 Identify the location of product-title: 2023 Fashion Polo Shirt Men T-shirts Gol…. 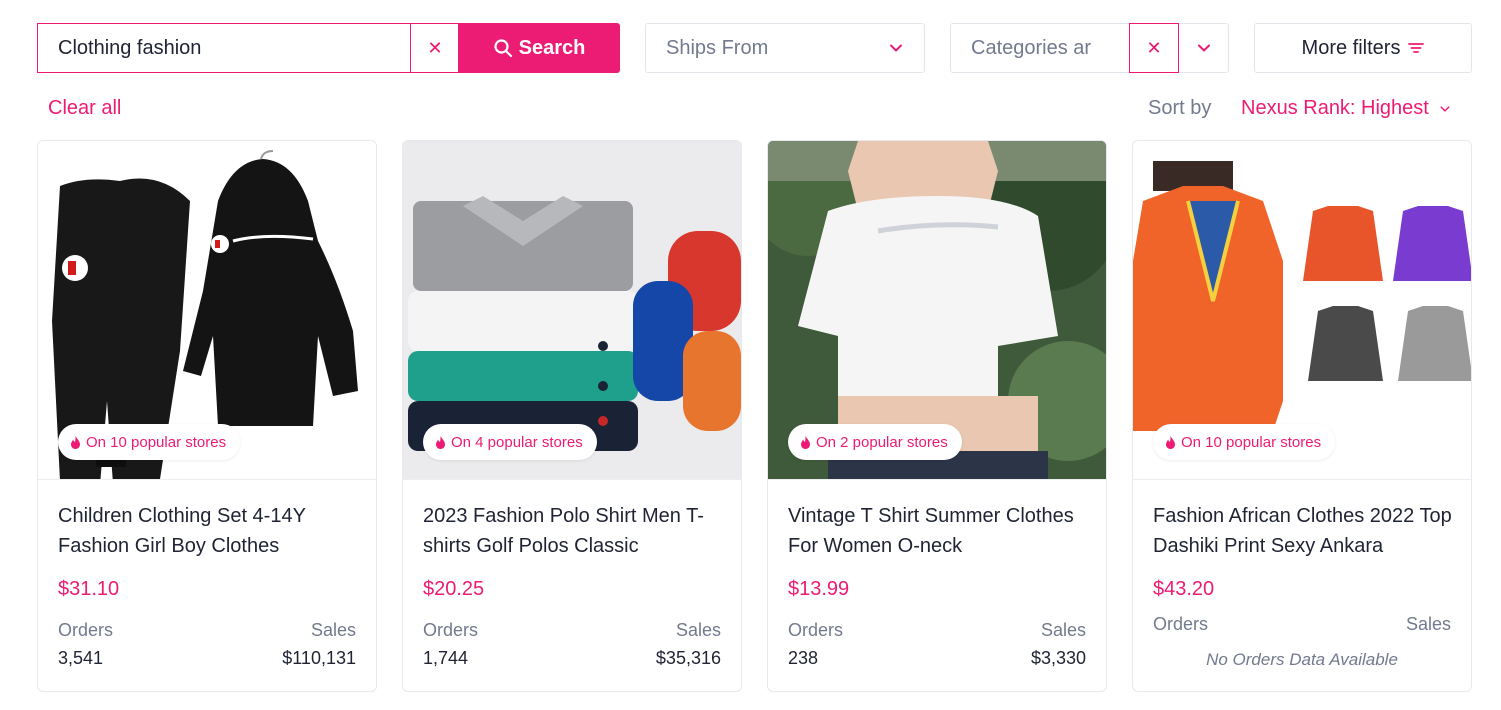
(573, 531).